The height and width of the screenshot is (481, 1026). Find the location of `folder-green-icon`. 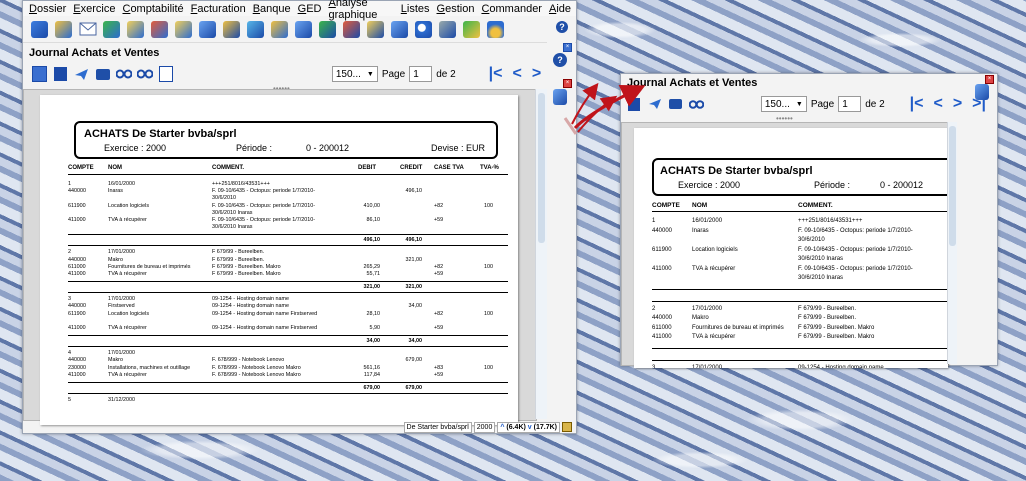

folder-green-icon is located at coordinates (111, 29).